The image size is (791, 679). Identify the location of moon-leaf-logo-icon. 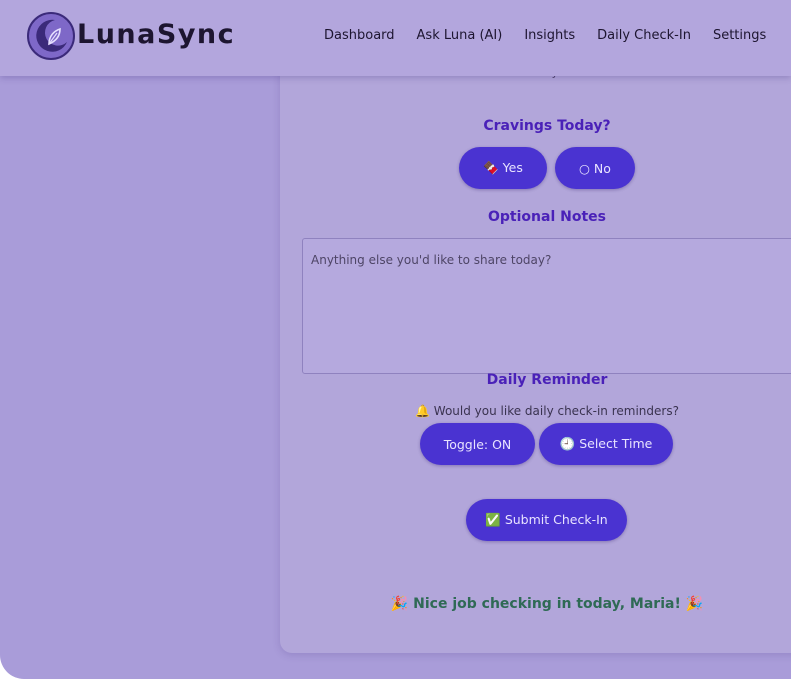
(51, 36).